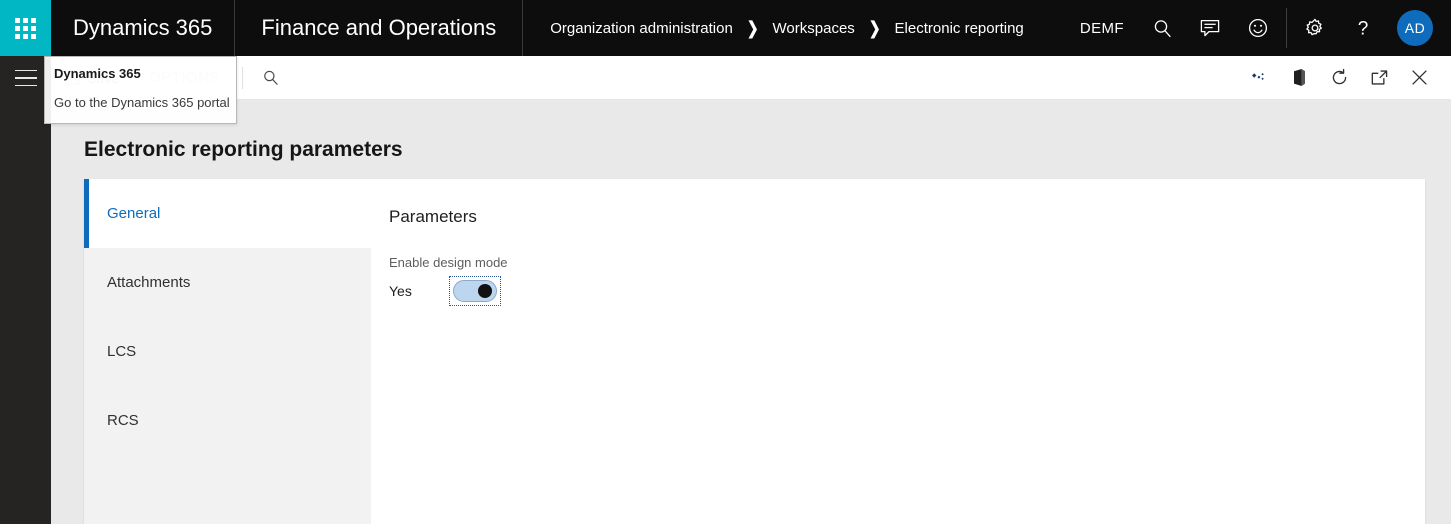  Describe the element at coordinates (1379, 78) in the screenshot. I see `open-in-new-window-icon` at that location.